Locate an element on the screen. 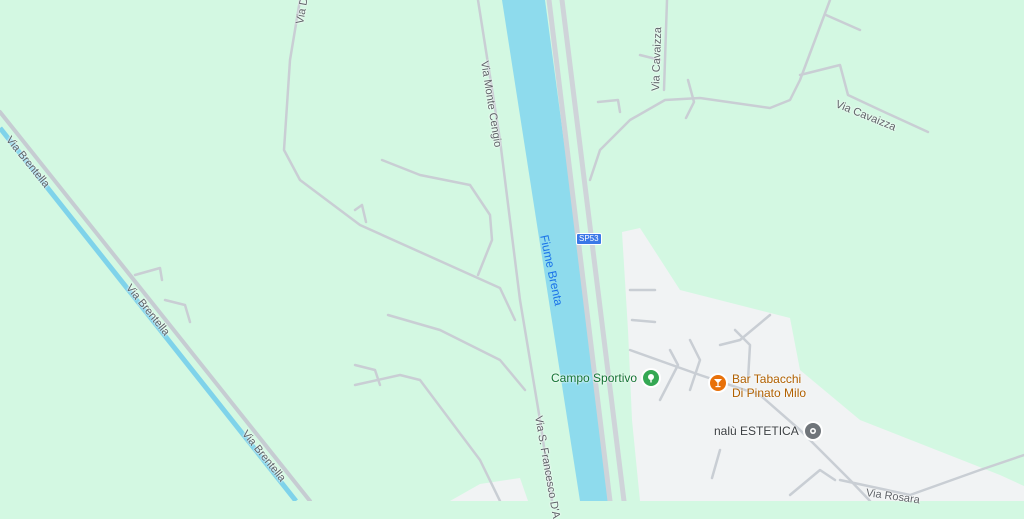 This screenshot has width=1024, height=519. sp53-shield: SP53 is located at coordinates (589, 239).